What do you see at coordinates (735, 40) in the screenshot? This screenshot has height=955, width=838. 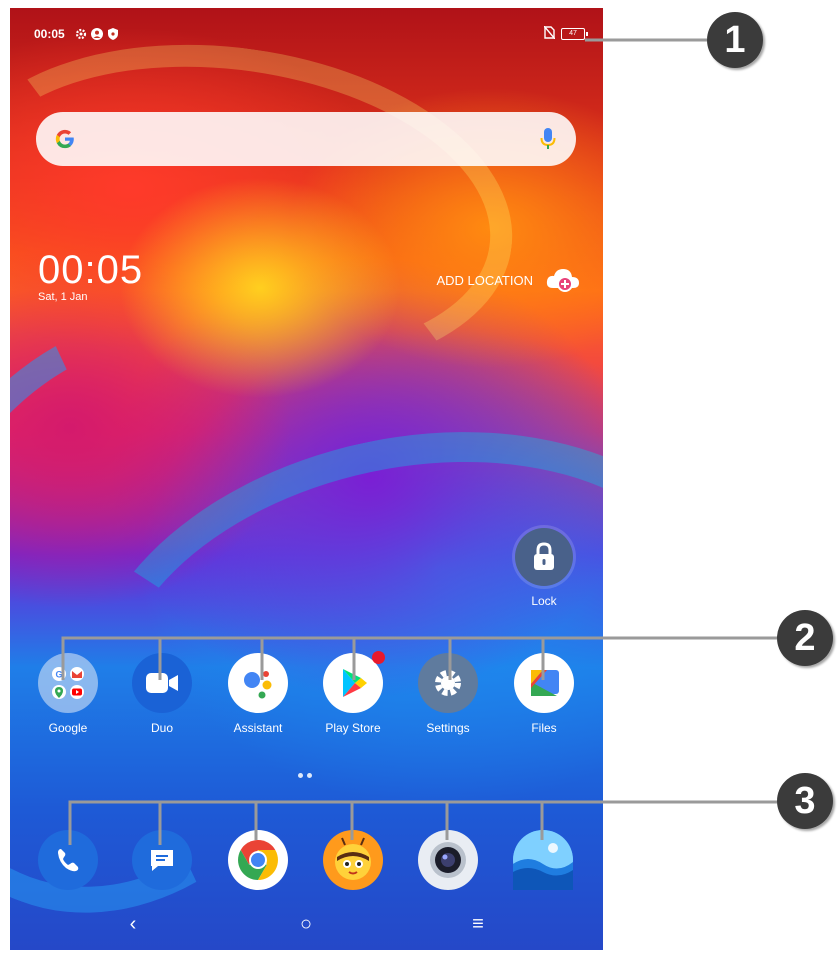 I see `callout-1: 1` at bounding box center [735, 40].